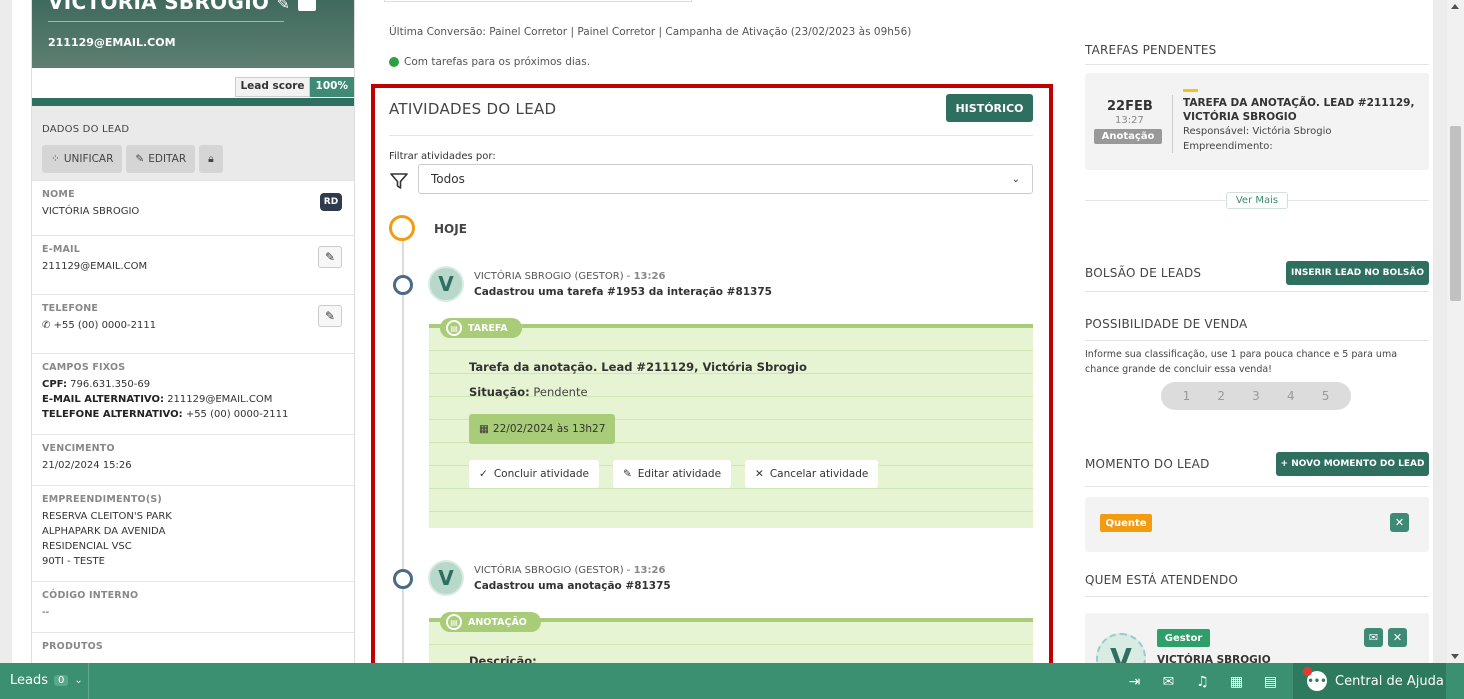 The image size is (1464, 699). What do you see at coordinates (306, 5) in the screenshot?
I see `camera-icon` at bounding box center [306, 5].